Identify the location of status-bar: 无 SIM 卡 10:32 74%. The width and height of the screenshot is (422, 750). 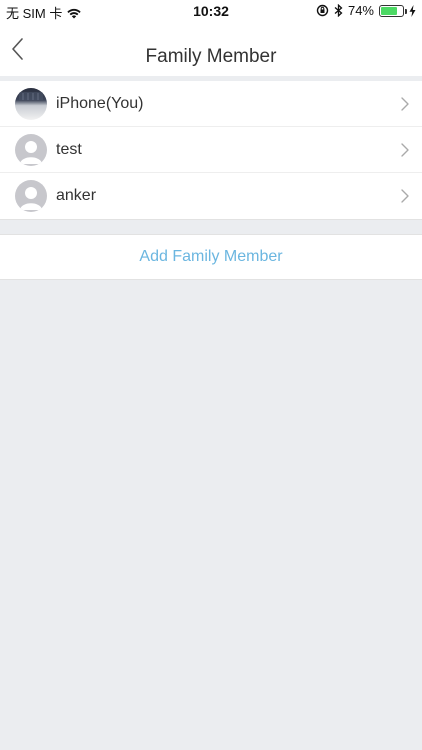
(211, 11).